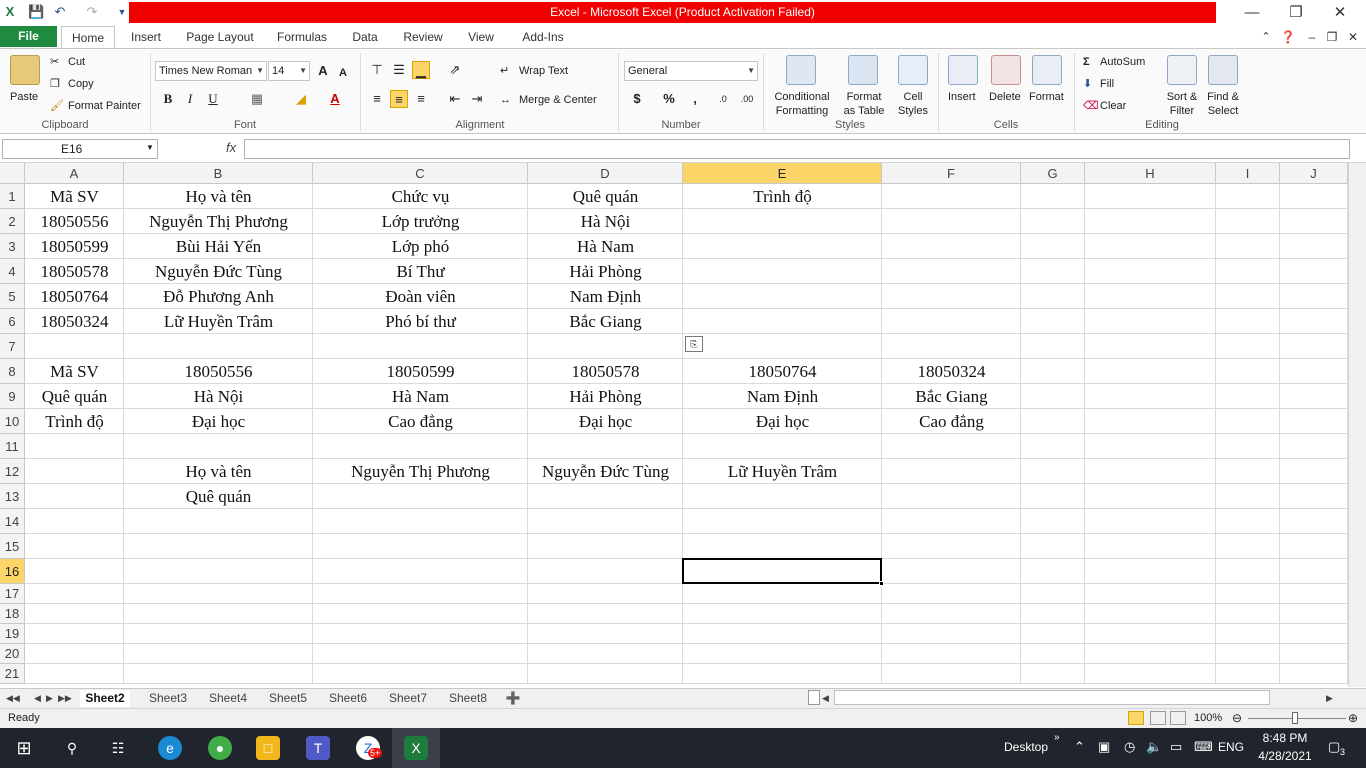  I want to click on cell-a9: Quê quán, so click(74, 396).